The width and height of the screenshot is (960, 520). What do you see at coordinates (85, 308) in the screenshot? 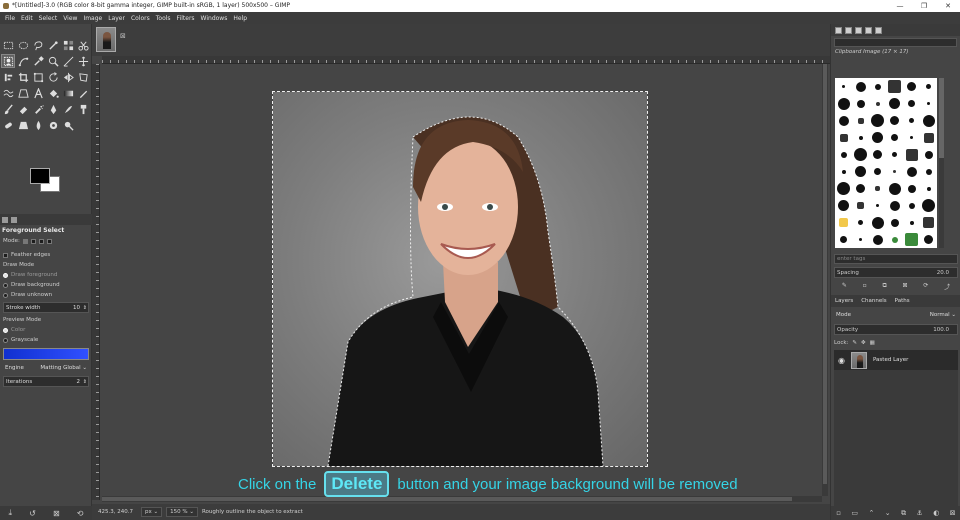
I see `spinner-arrows-icon: ⇕` at bounding box center [85, 308].